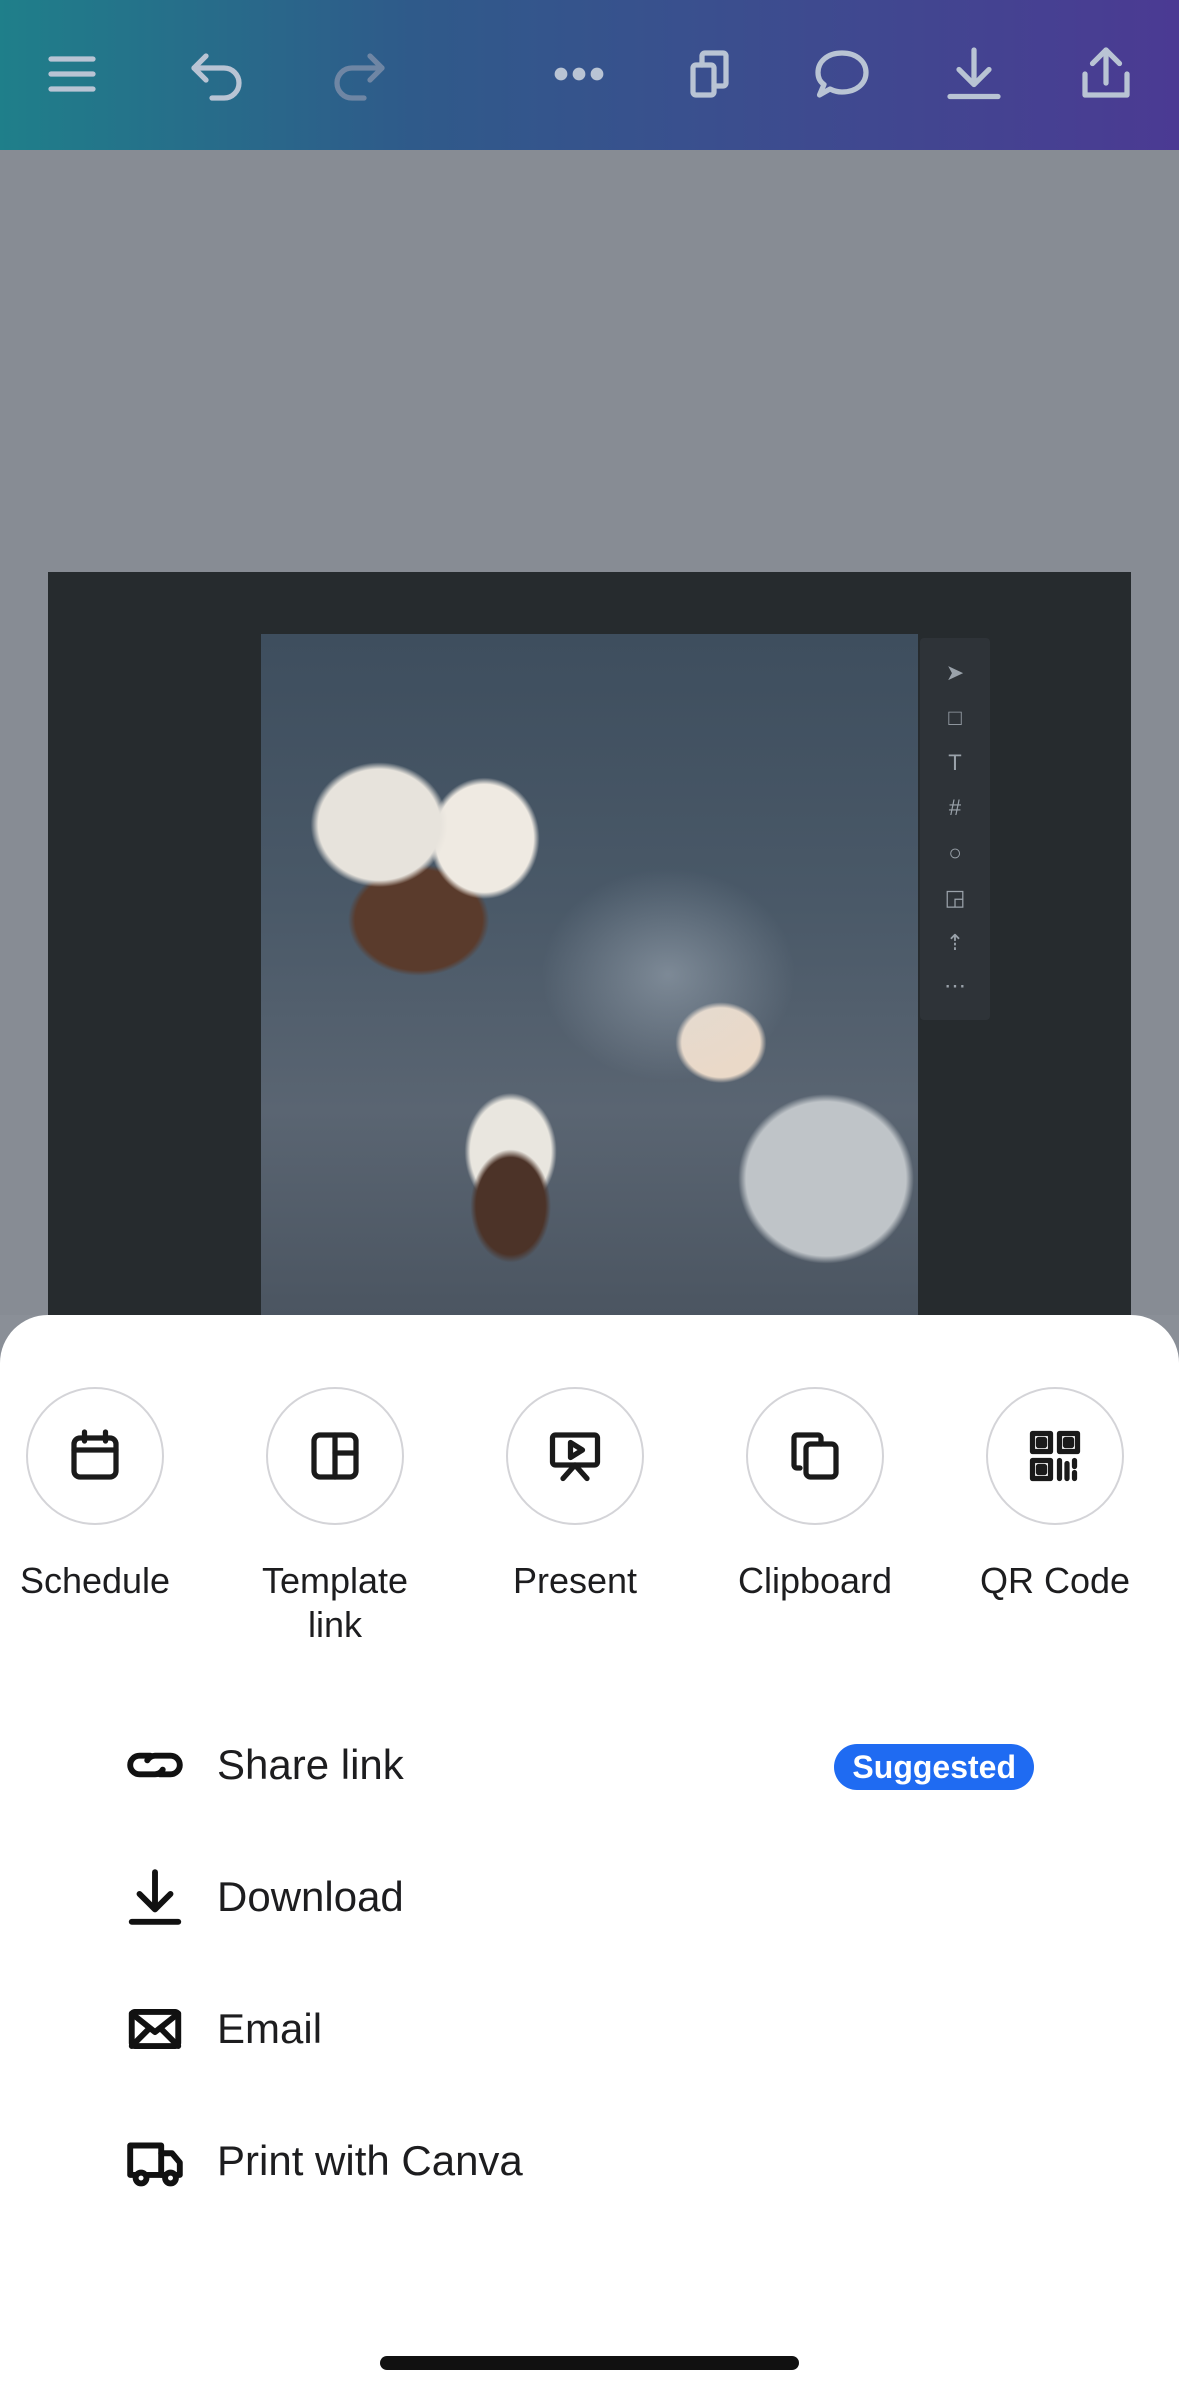  What do you see at coordinates (335, 1602) in the screenshot?
I see `template-link-label: Template link` at bounding box center [335, 1602].